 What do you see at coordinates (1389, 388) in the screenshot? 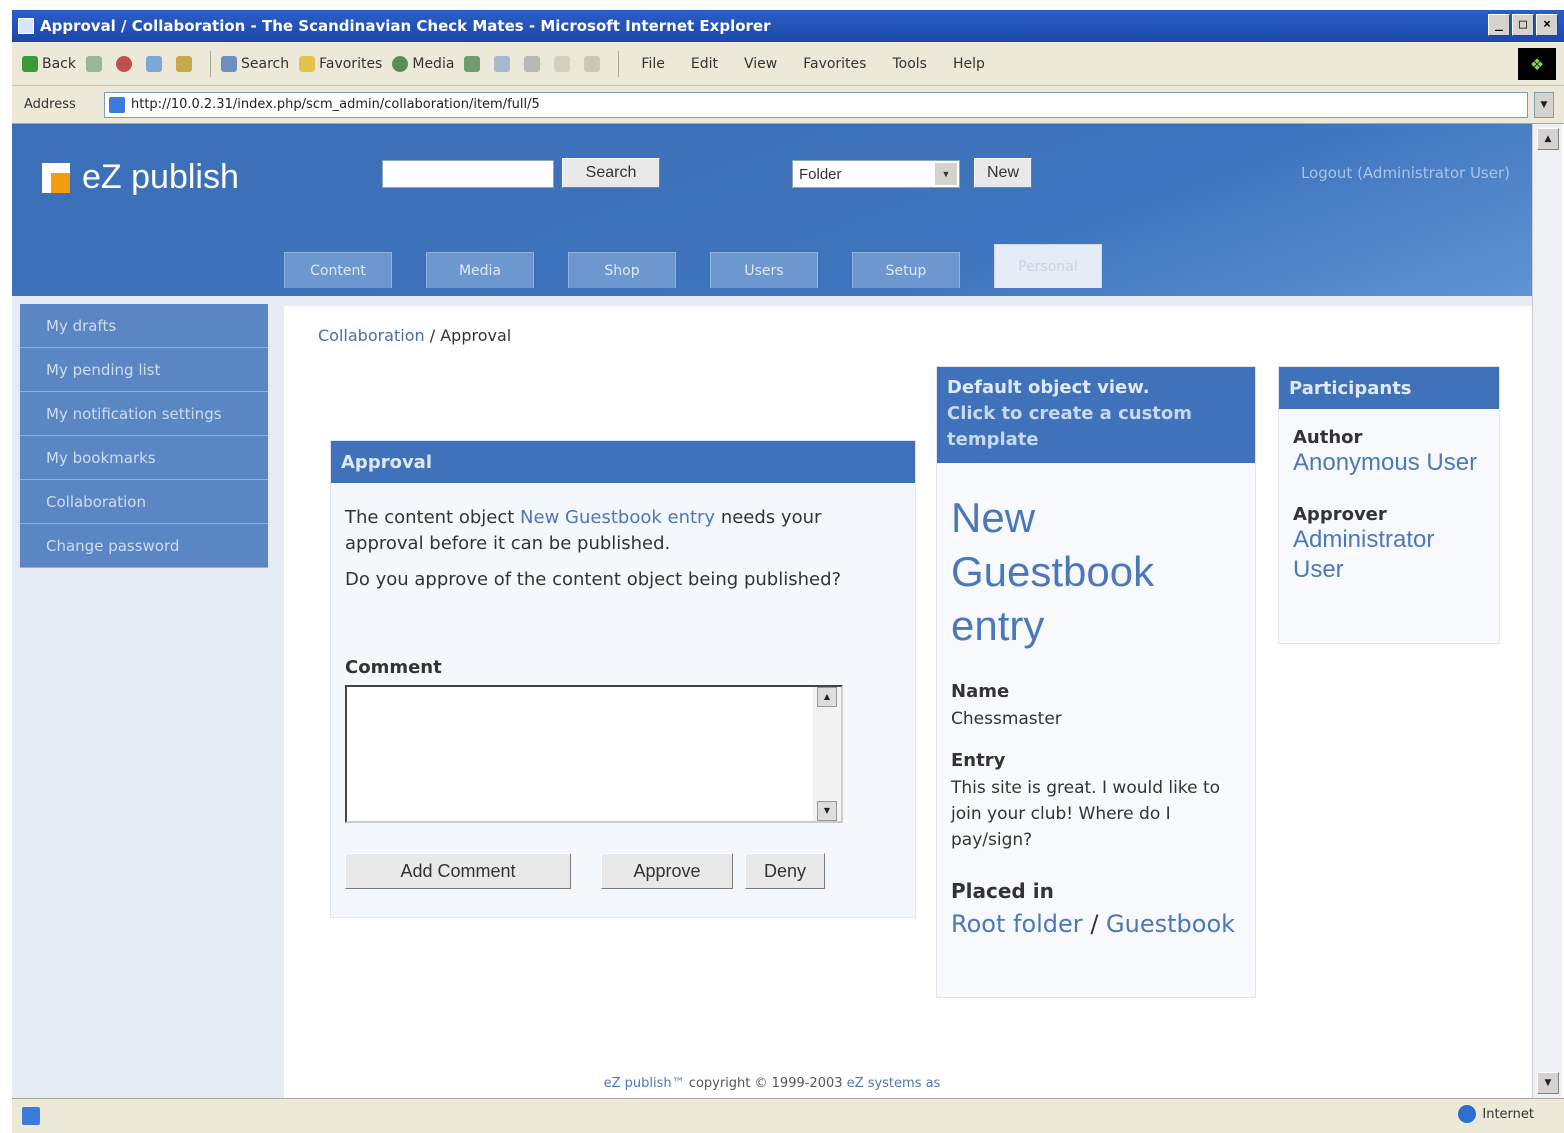
I see `participants-title: Participants` at bounding box center [1389, 388].